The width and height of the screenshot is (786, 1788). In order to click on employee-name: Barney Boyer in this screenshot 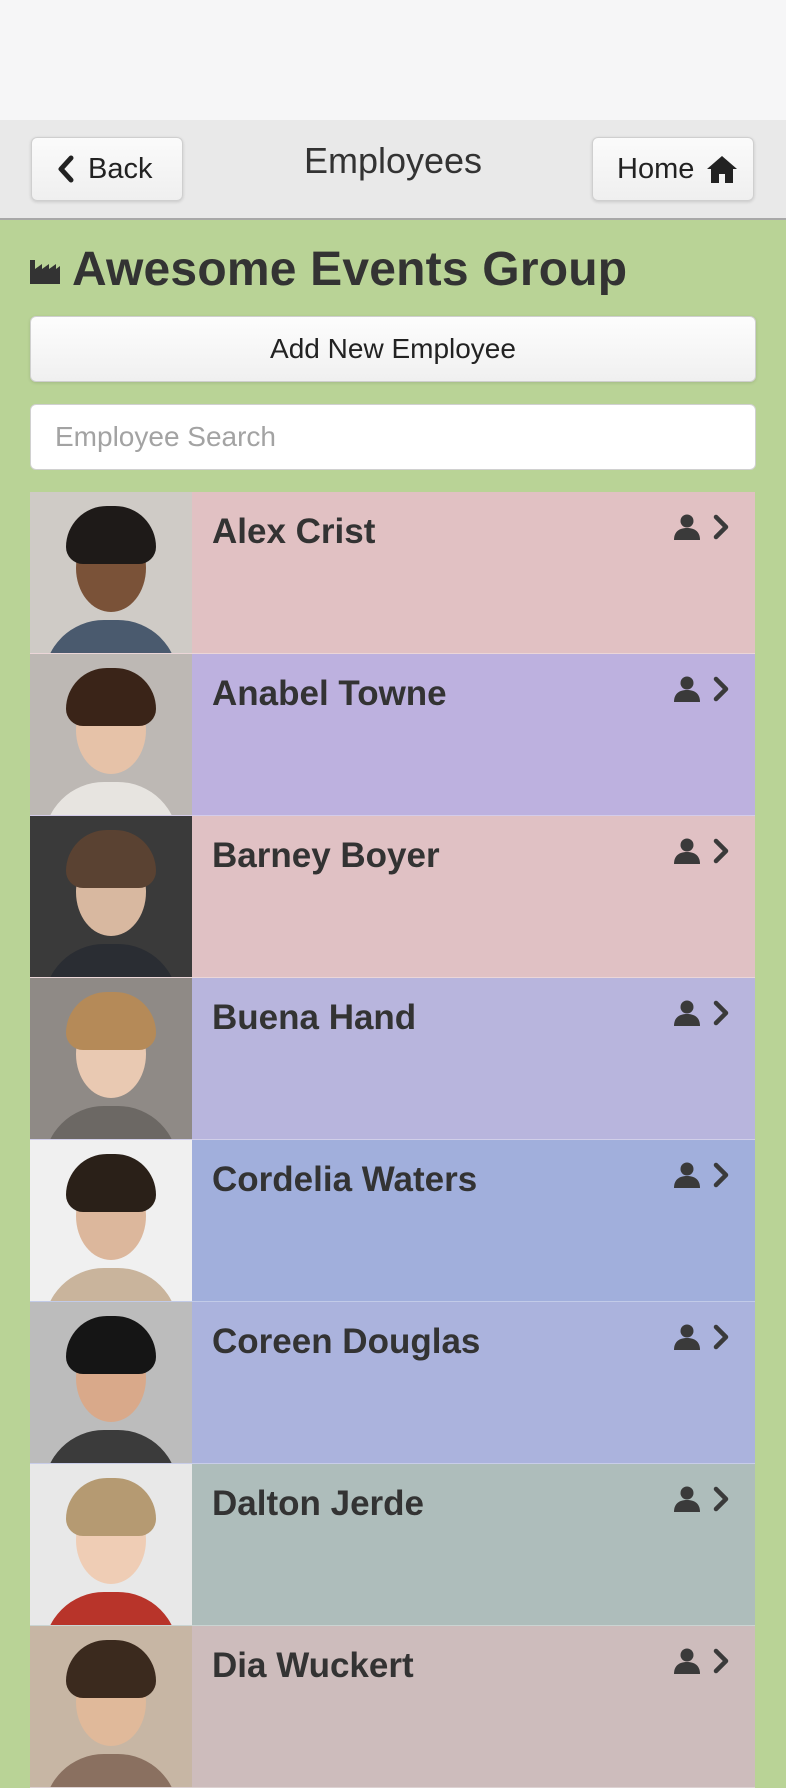, I will do `click(326, 855)`.